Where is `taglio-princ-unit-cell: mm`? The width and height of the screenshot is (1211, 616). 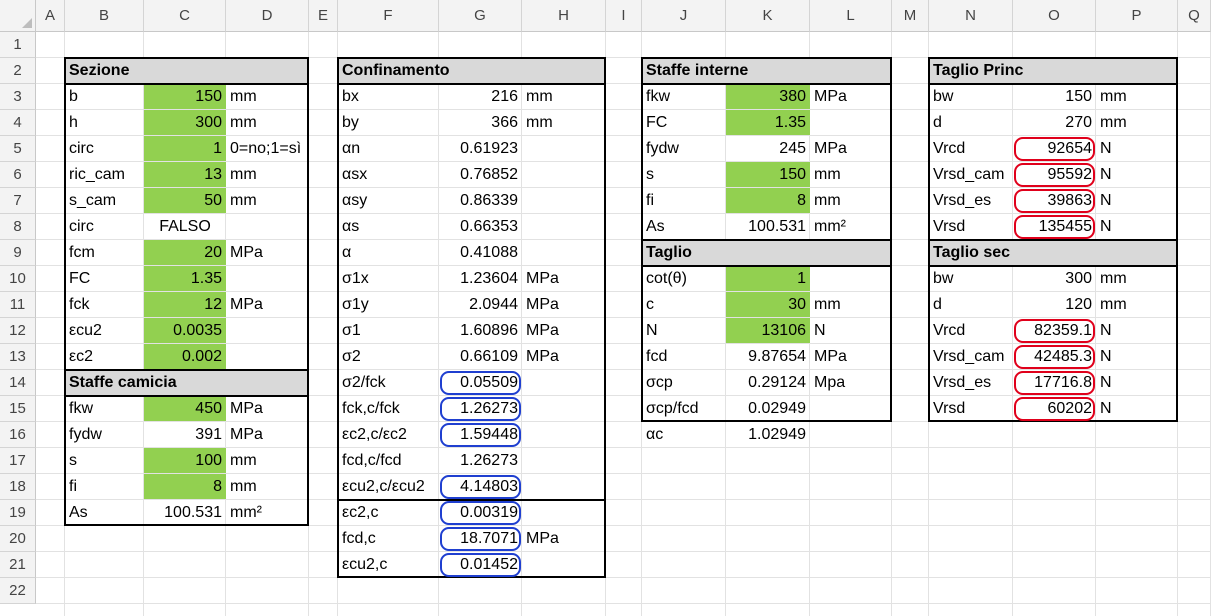 taglio-princ-unit-cell: mm is located at coordinates (1137, 96).